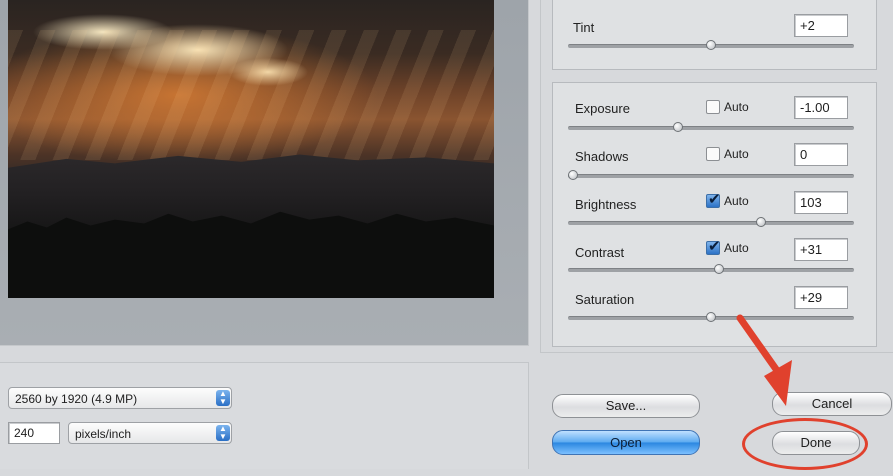  I want to click on shadows-slider-track, so click(711, 176).